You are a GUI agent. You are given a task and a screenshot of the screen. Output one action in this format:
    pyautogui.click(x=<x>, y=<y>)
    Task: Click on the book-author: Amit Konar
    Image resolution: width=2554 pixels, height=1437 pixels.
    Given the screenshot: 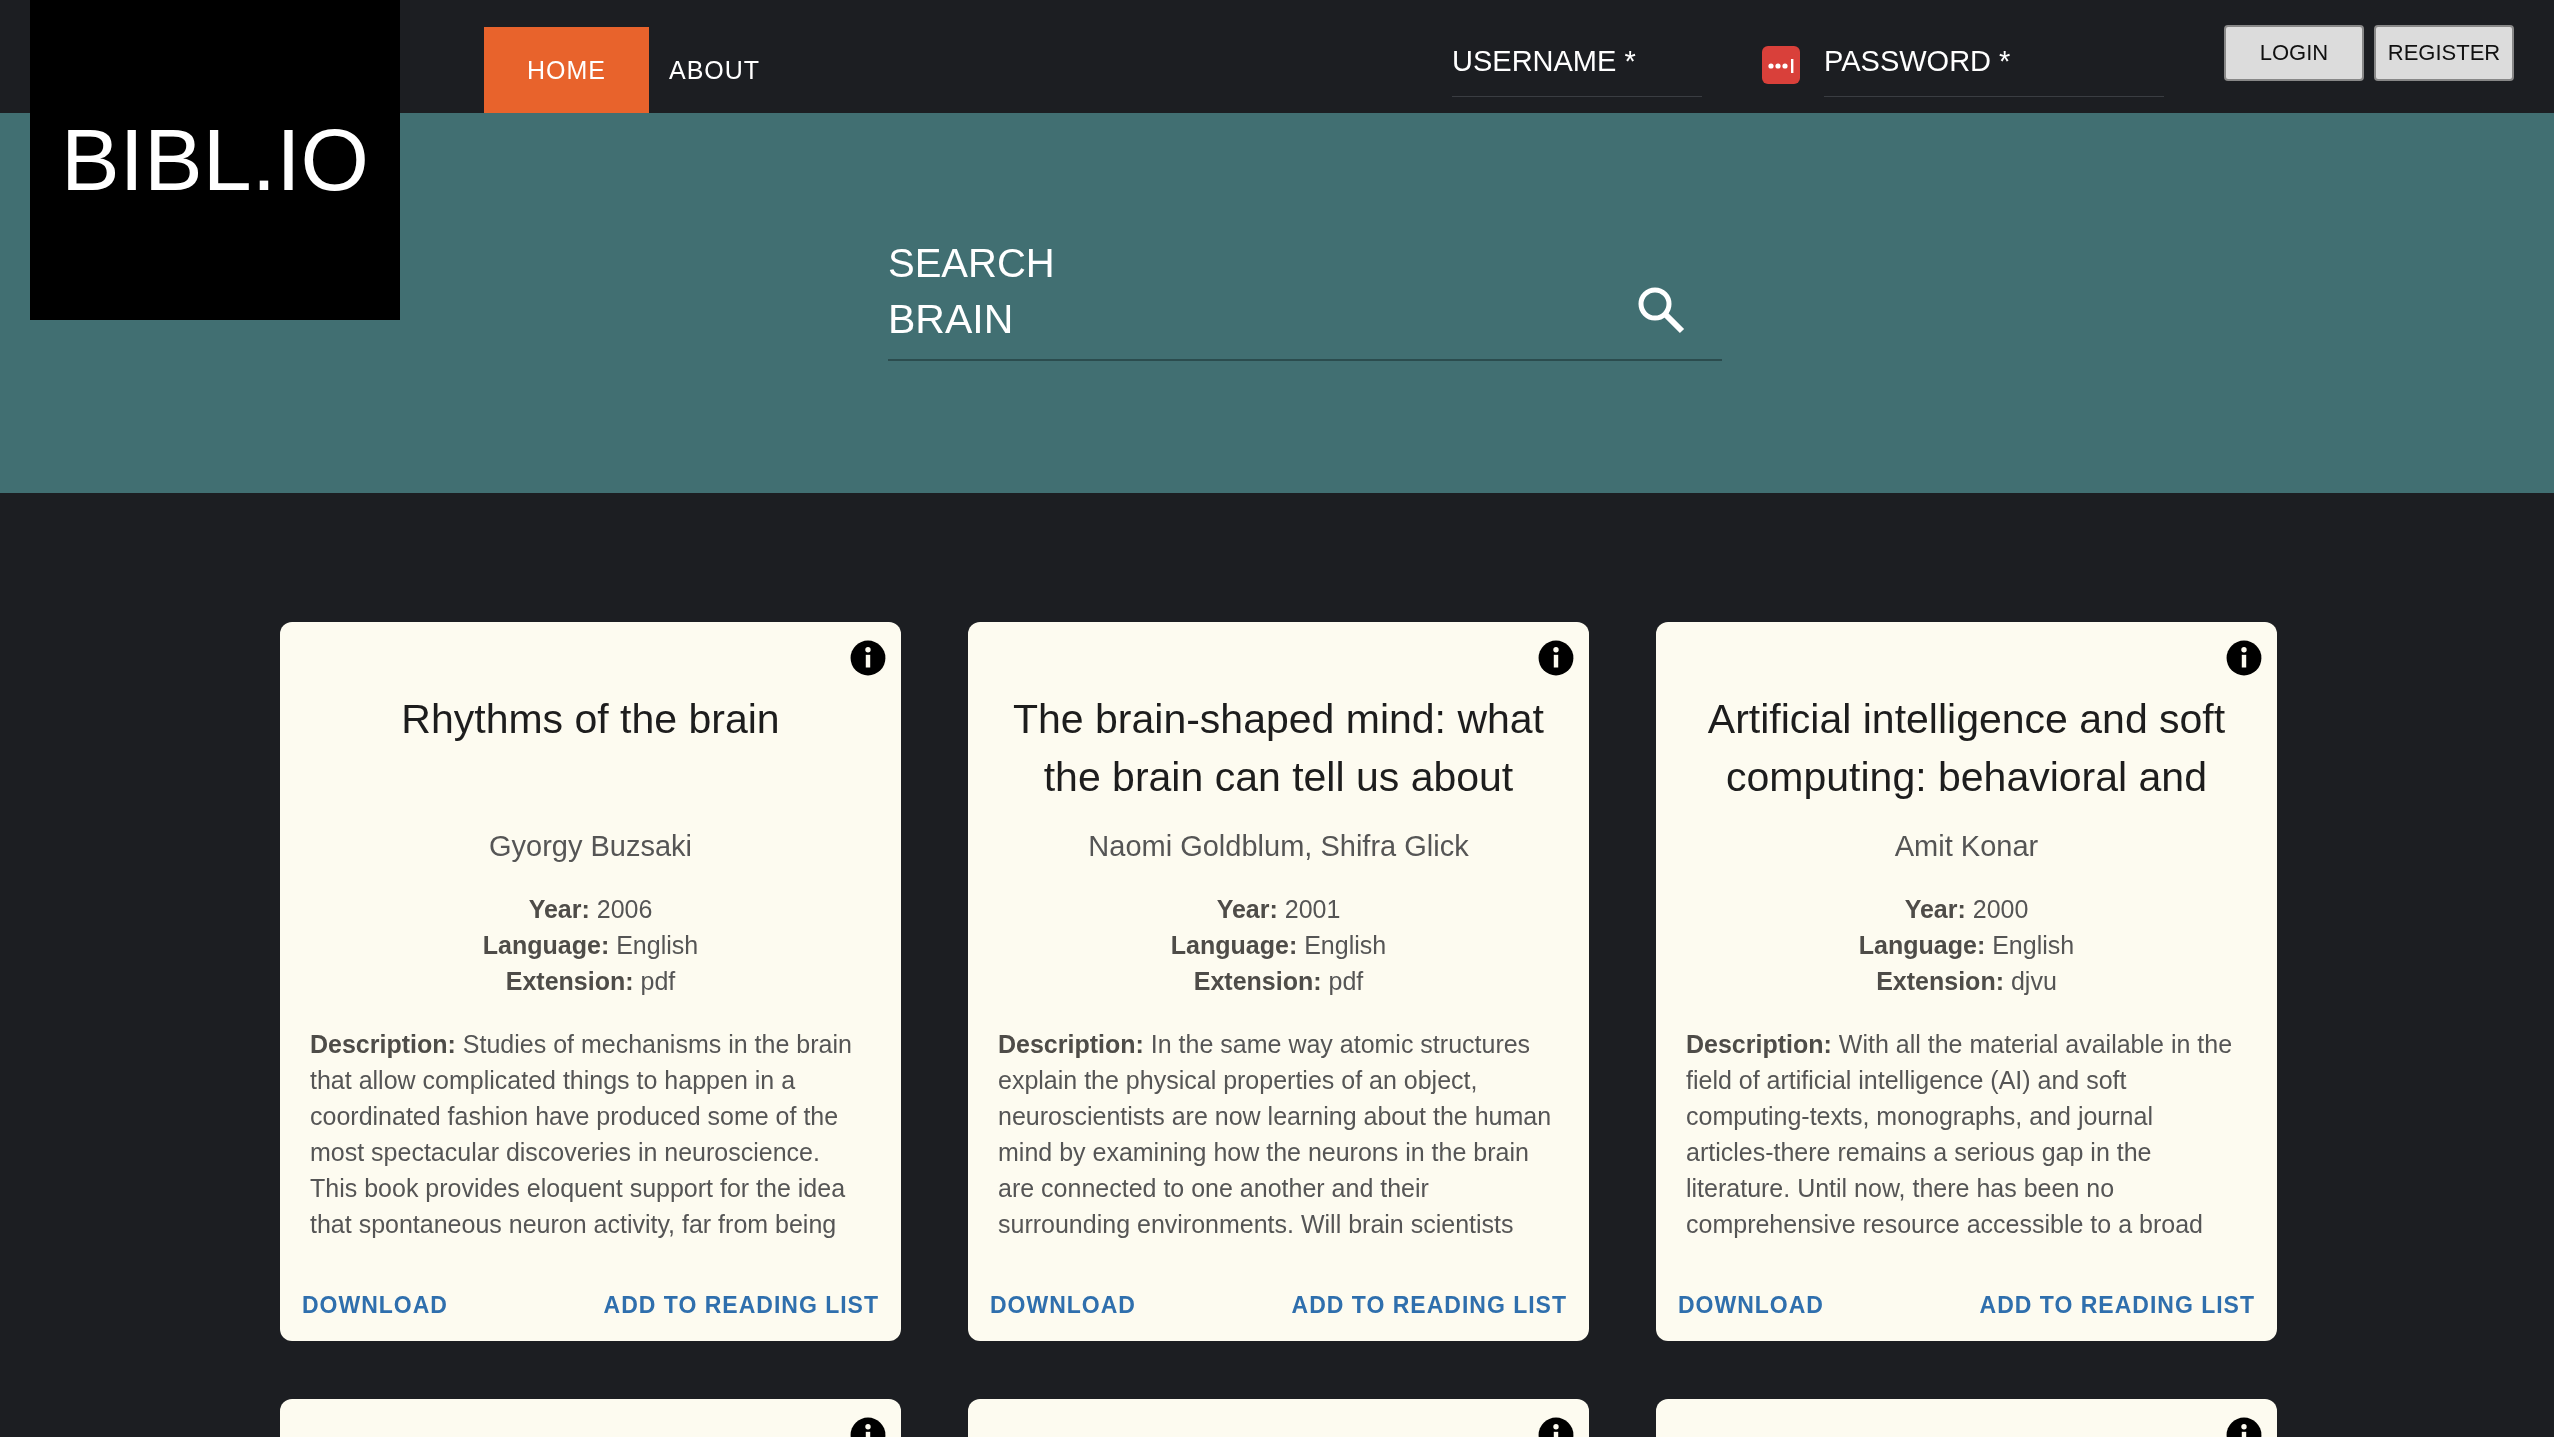 What is the action you would take?
    pyautogui.click(x=1966, y=846)
    